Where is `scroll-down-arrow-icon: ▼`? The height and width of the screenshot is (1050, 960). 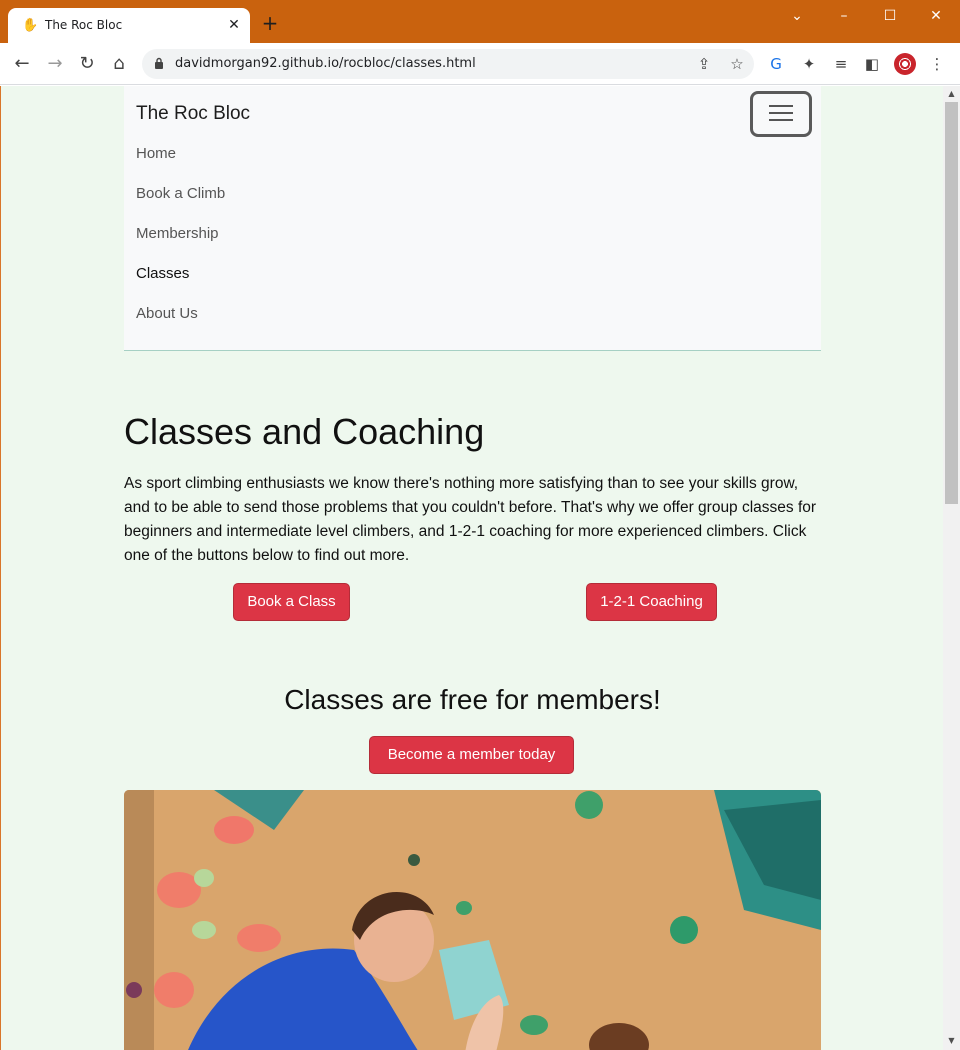 scroll-down-arrow-icon: ▼ is located at coordinates (951, 1041).